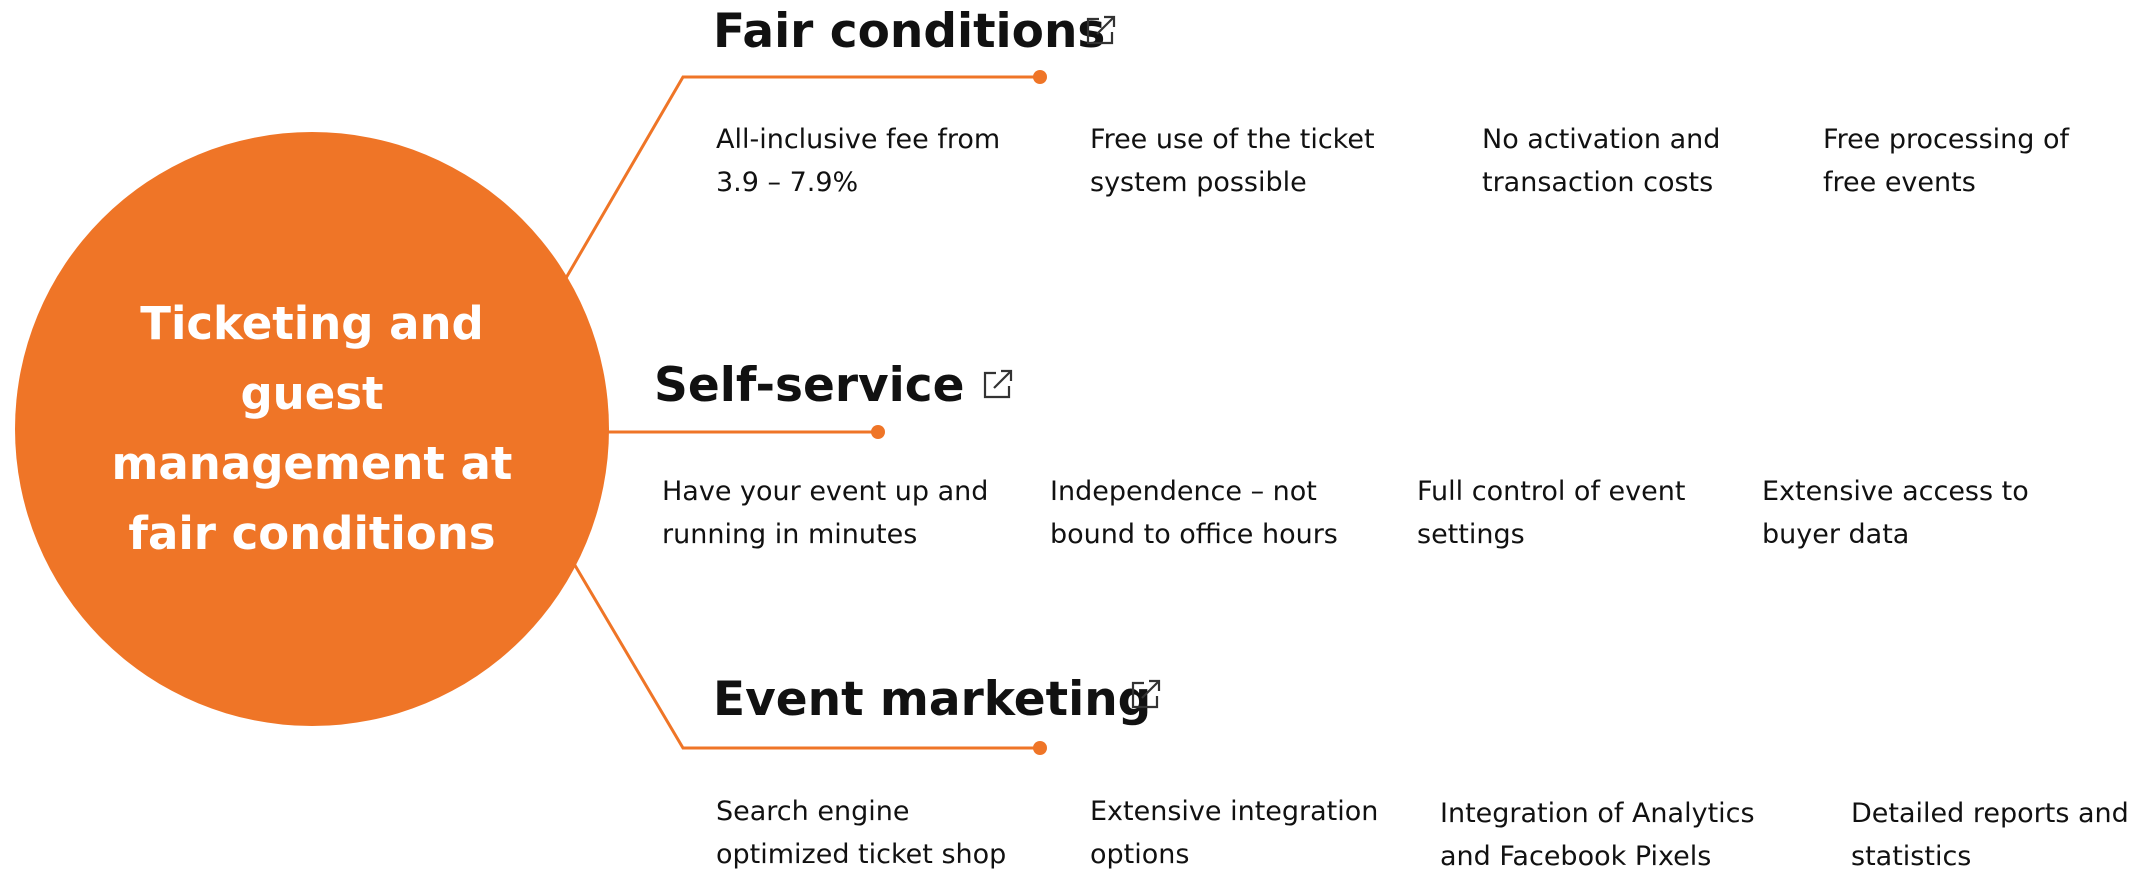 The image size is (2151, 878). Describe the element at coordinates (932, 699) in the screenshot. I see `branch-title-event-marketing: Event marketing` at that location.